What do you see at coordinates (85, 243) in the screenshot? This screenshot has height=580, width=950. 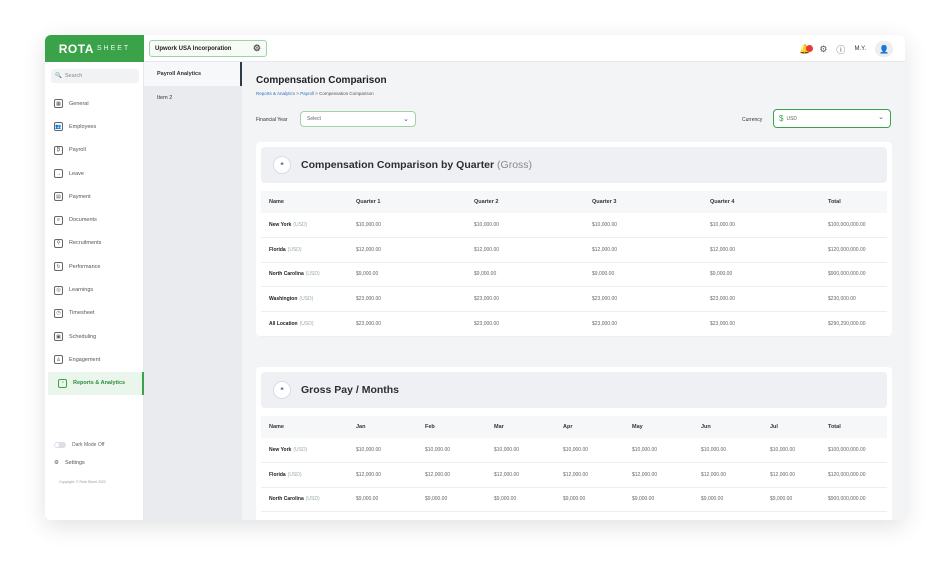 I see `sidebar-item-label: Recruitments` at bounding box center [85, 243].